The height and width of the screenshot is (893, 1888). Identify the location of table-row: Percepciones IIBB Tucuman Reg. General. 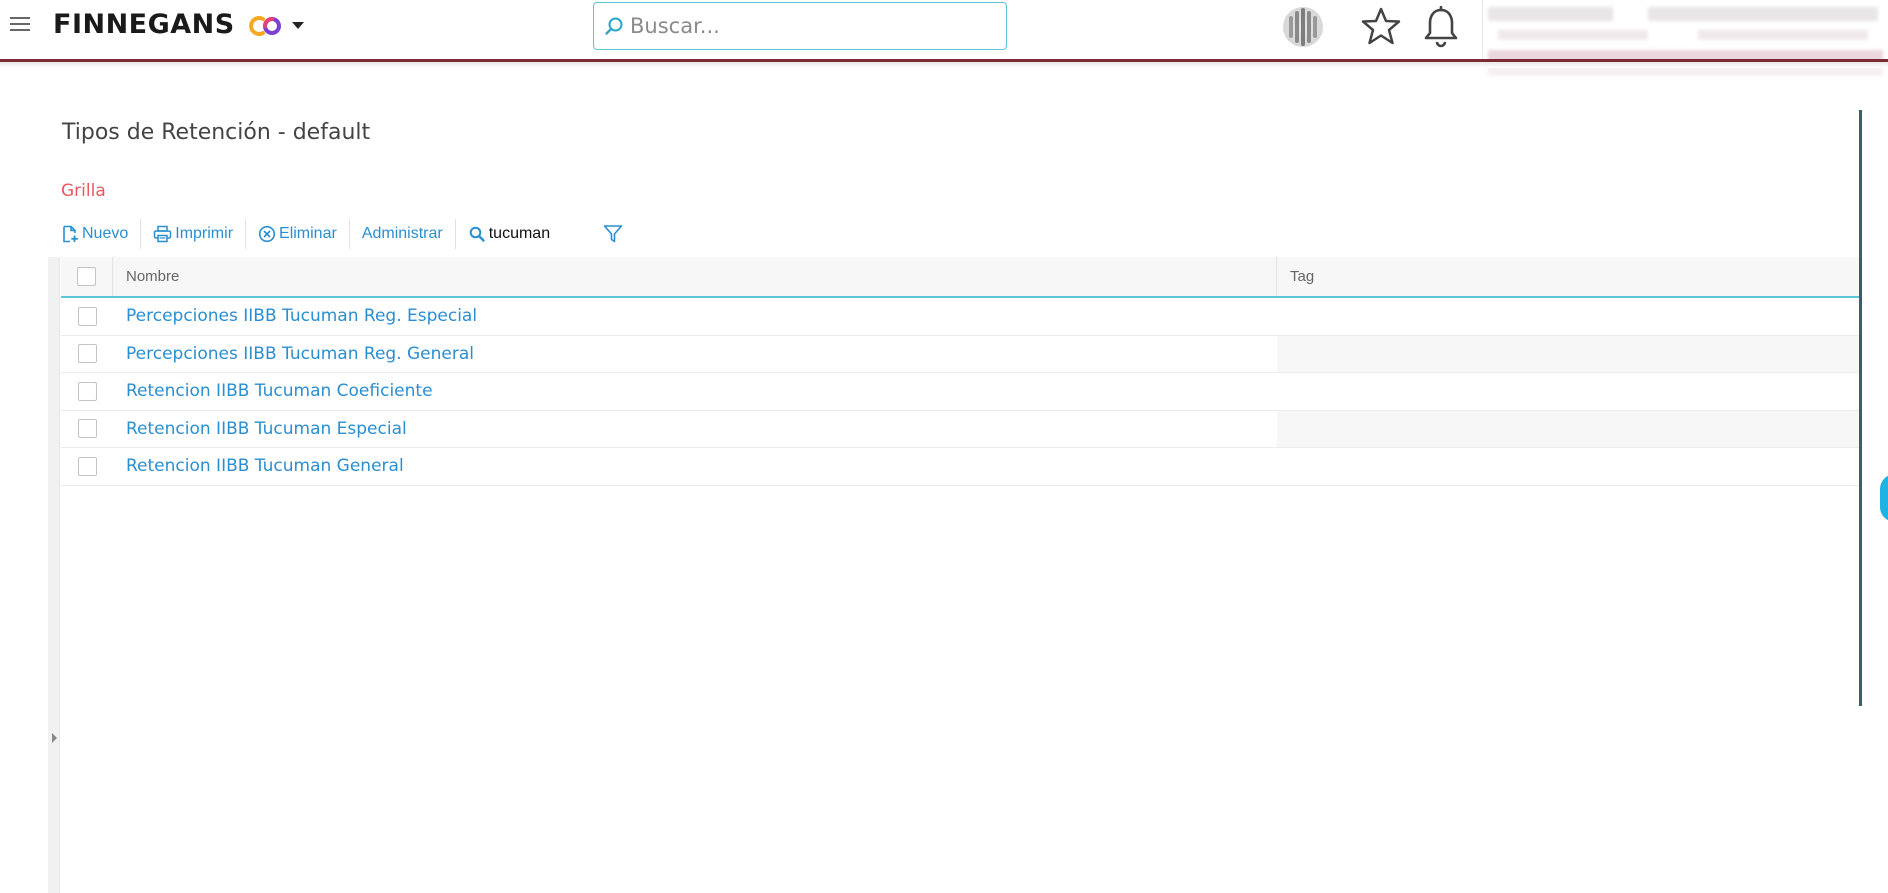
(961, 354).